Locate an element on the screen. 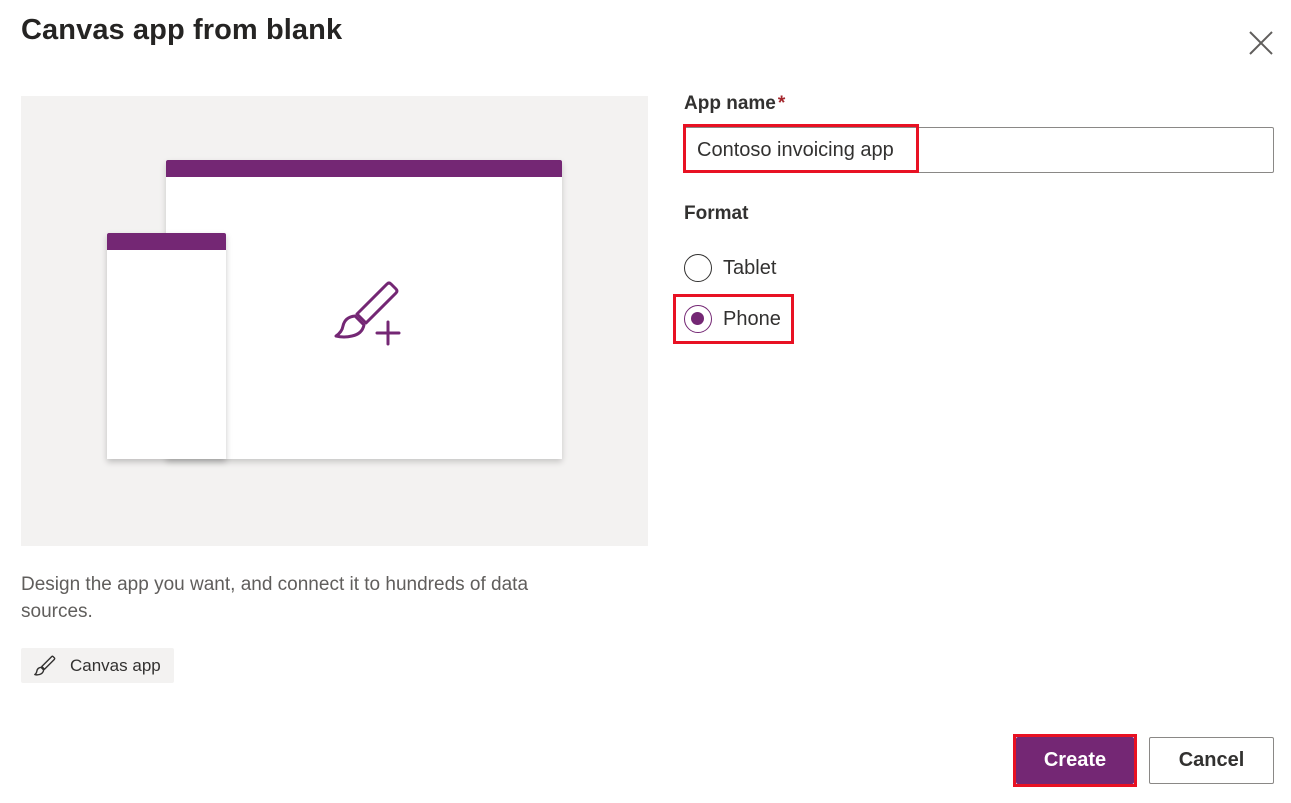 The width and height of the screenshot is (1291, 803). close-button is located at coordinates (1261, 43).